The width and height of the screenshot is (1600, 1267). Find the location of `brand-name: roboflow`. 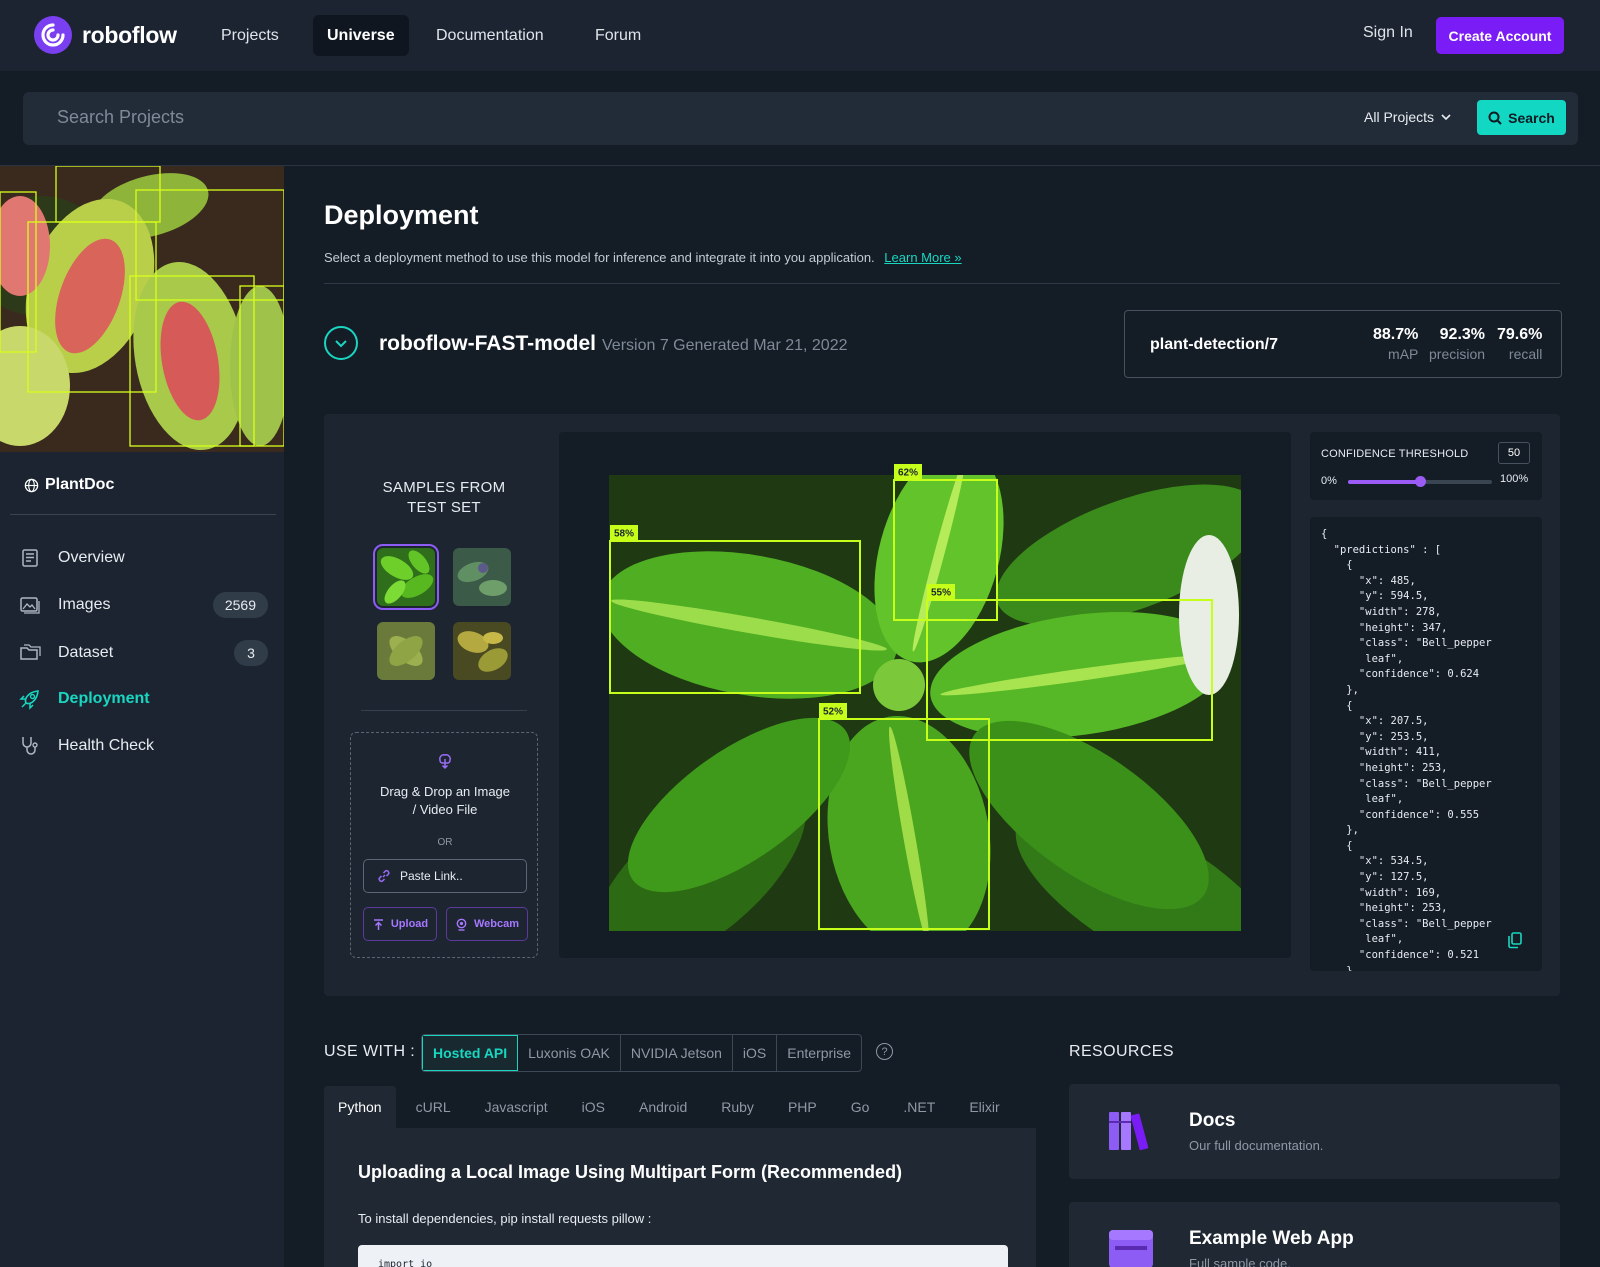

brand-name: roboflow is located at coordinates (129, 34).